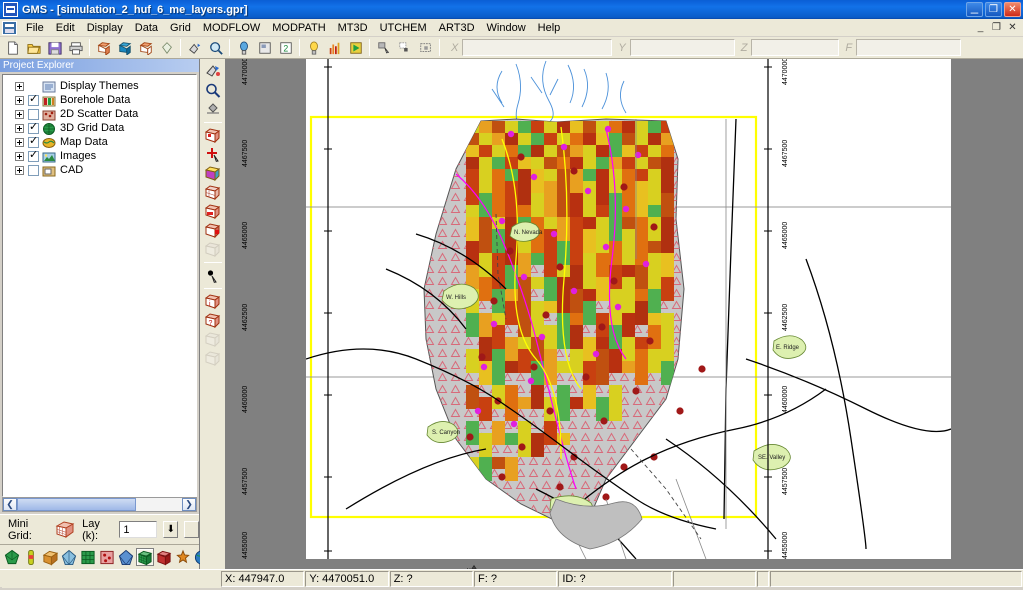 The width and height of the screenshot is (1023, 590). Describe the element at coordinates (101, 170) in the screenshot. I see `tree-item-cad: CAD` at that location.